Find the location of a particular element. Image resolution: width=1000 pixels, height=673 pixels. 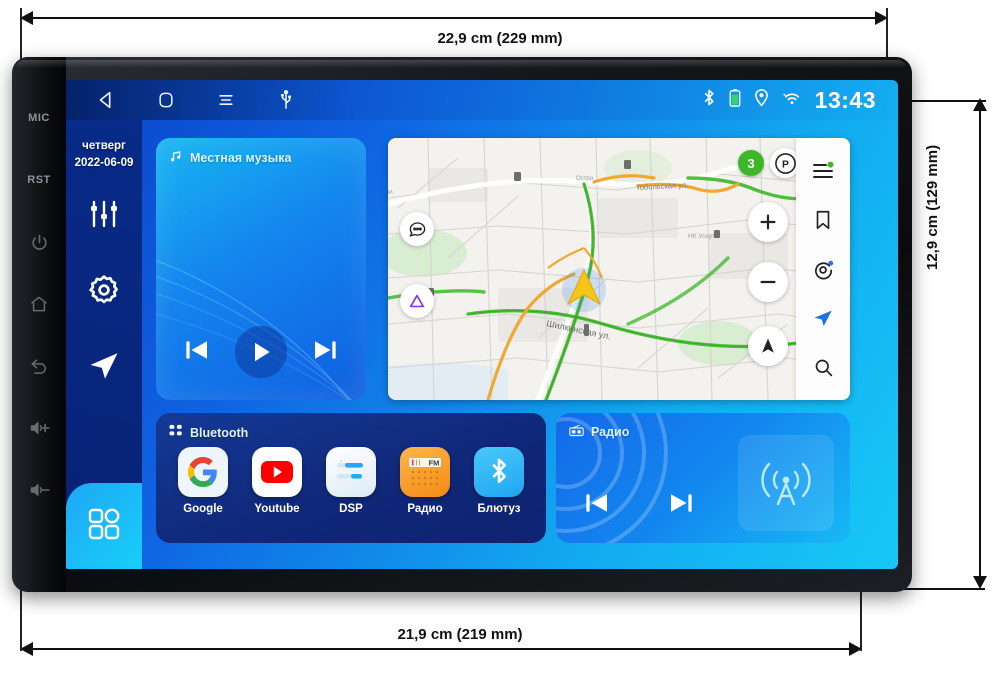

date-label: 2022-06-09 is located at coordinates (104, 162).